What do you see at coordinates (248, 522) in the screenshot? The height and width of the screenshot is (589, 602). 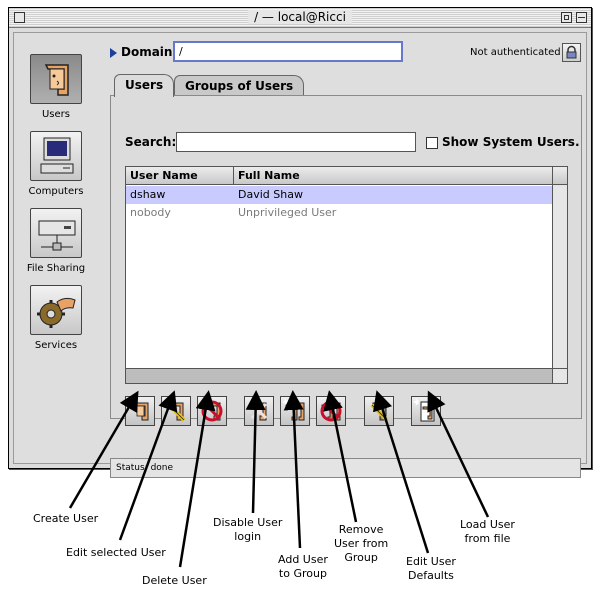 I see `callout-line: Disable User` at bounding box center [248, 522].